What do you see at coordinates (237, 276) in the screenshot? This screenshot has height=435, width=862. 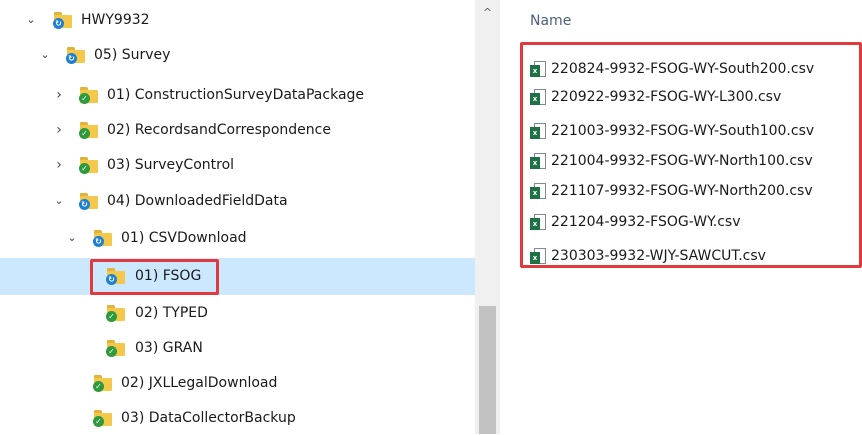 I see `tree-item-fsog: ↻ 01) FSOG` at bounding box center [237, 276].